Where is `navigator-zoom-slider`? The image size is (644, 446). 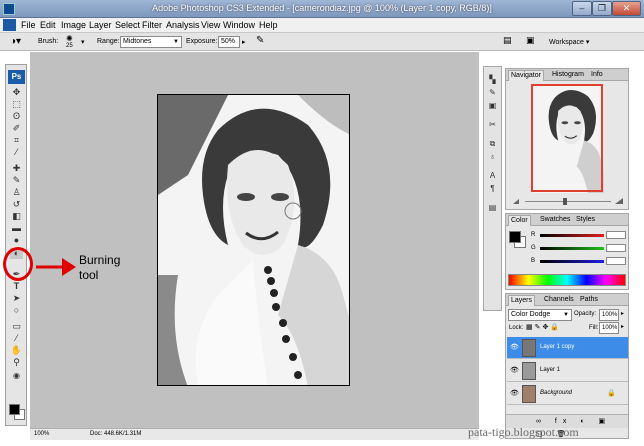
navigator-zoom-slider is located at coordinates (568, 201).